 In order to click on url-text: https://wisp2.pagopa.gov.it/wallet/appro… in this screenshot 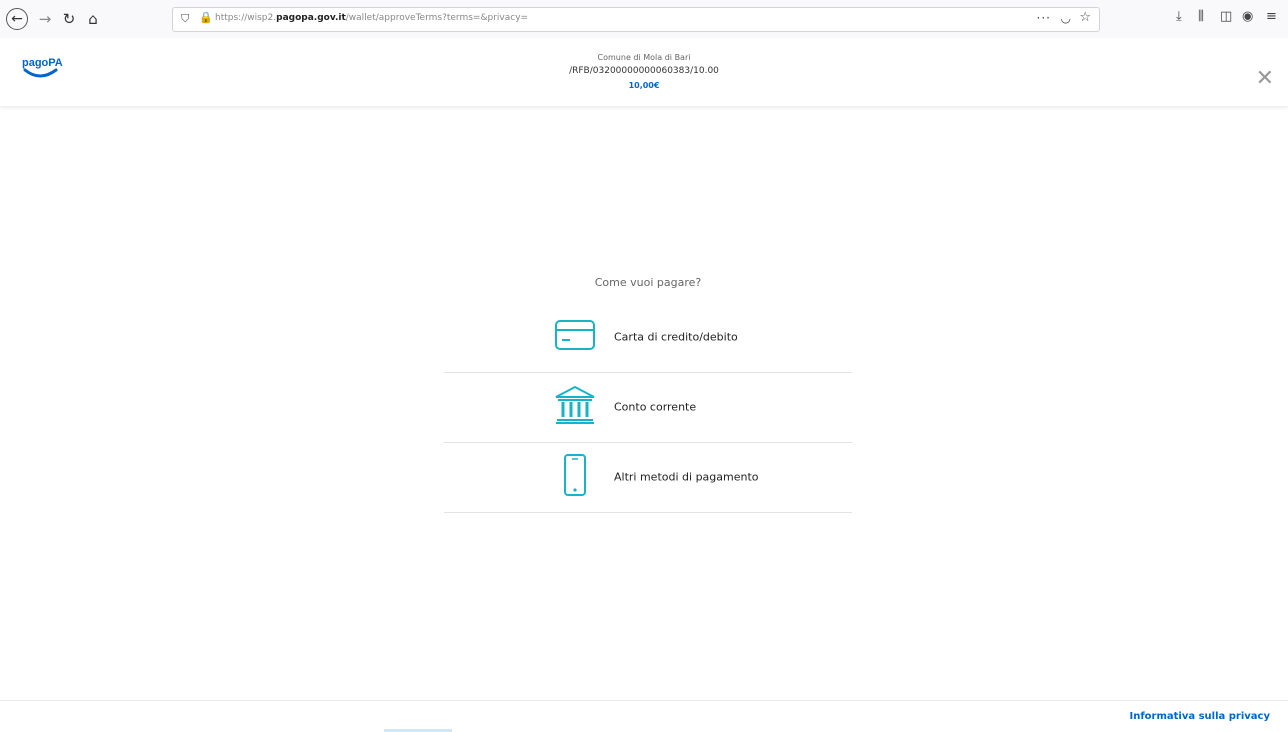, I will do `click(371, 18)`.